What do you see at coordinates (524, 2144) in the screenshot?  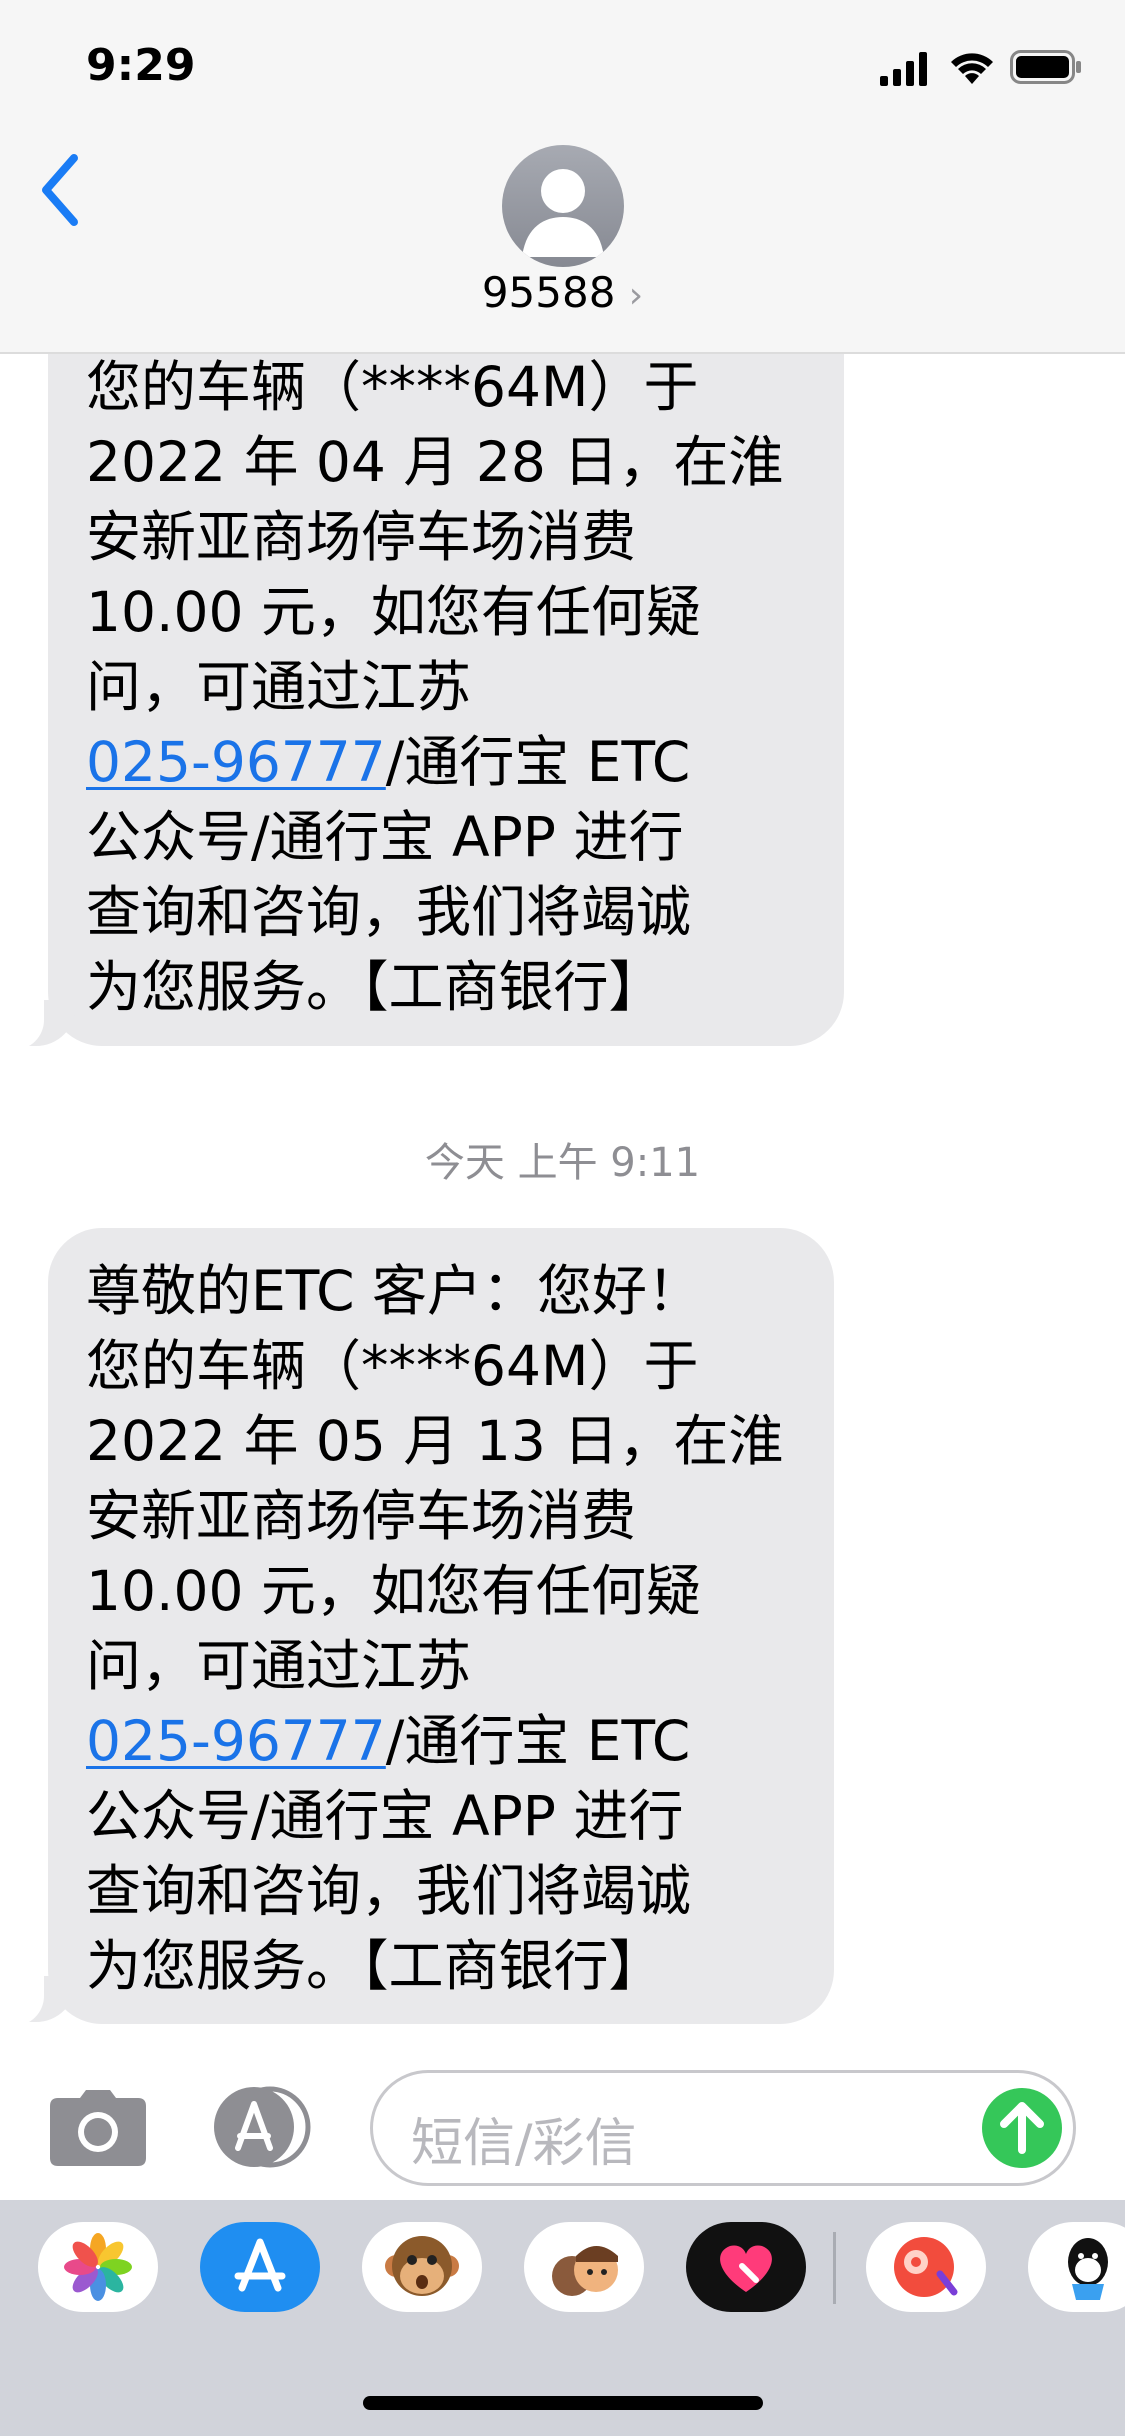 I see `message-input-placeholder: 短信/彩信` at bounding box center [524, 2144].